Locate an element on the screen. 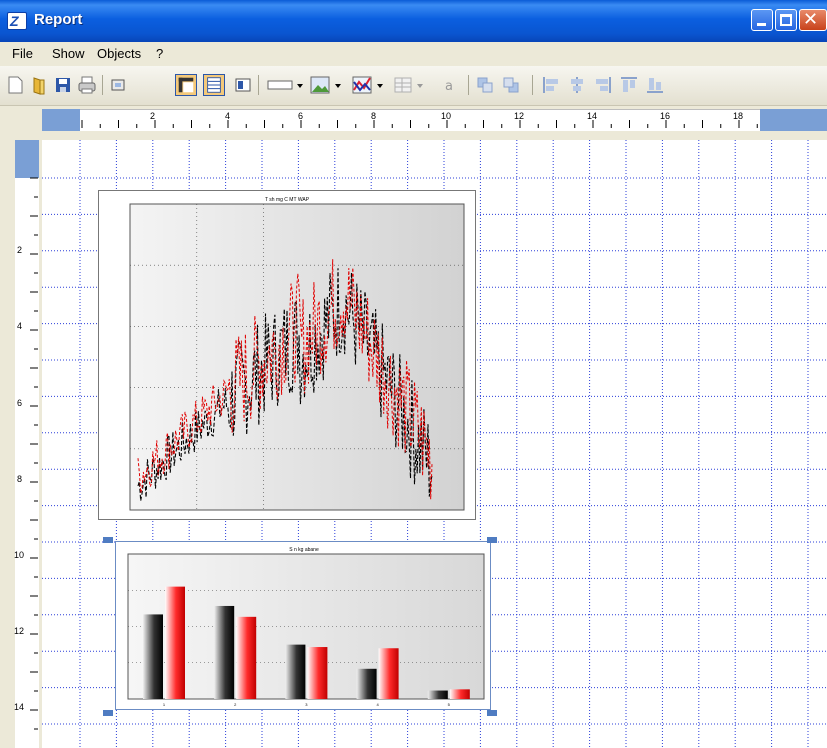 The image size is (827, 748). menu-objects: Objects is located at coordinates (119, 53).